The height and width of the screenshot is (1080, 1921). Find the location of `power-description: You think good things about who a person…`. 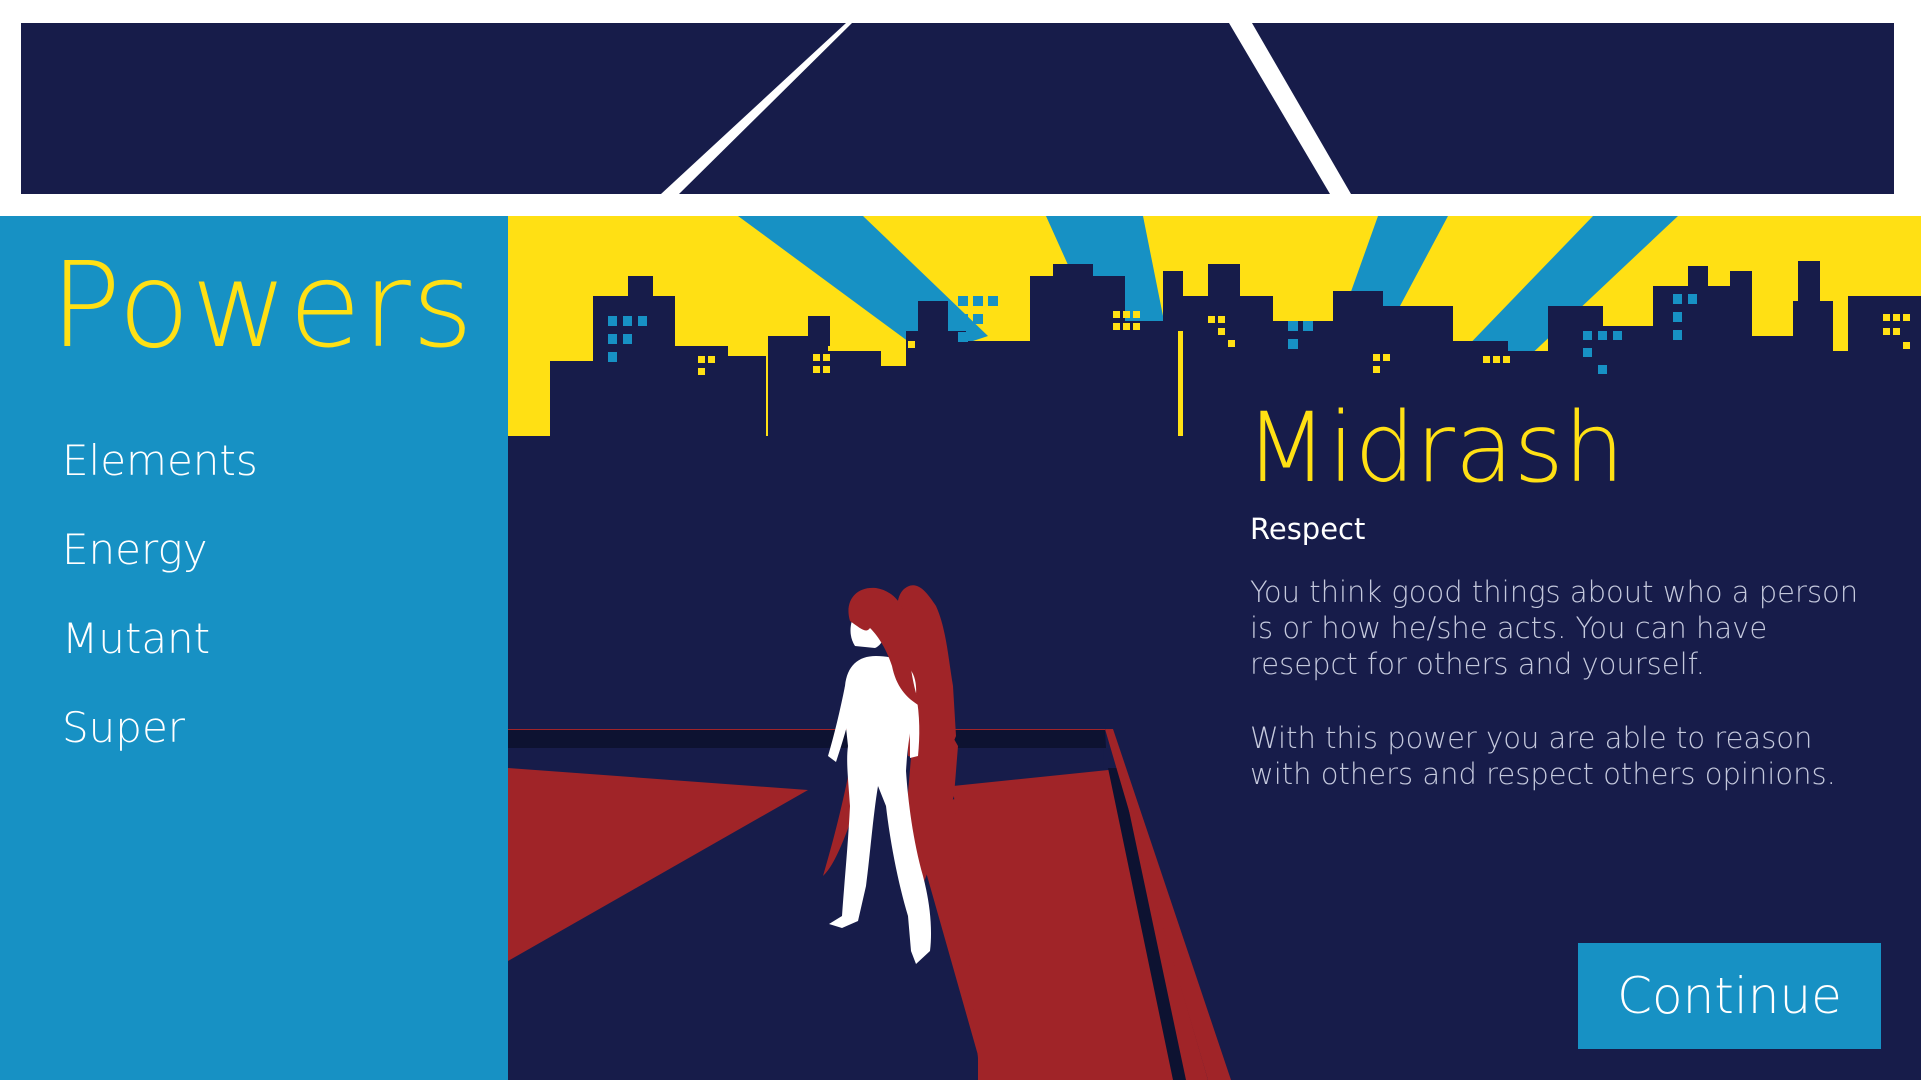

power-description: You think good things about who a person… is located at coordinates (1554, 628).